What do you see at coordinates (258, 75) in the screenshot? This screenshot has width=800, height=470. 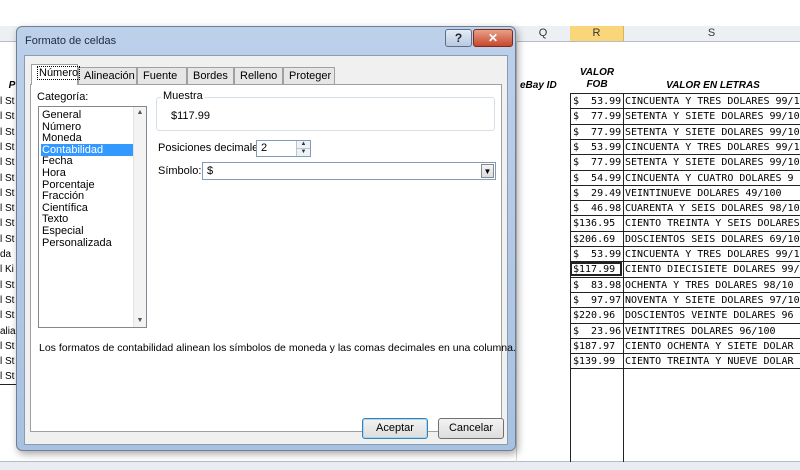 I see `tab-relleno: Relleno` at bounding box center [258, 75].